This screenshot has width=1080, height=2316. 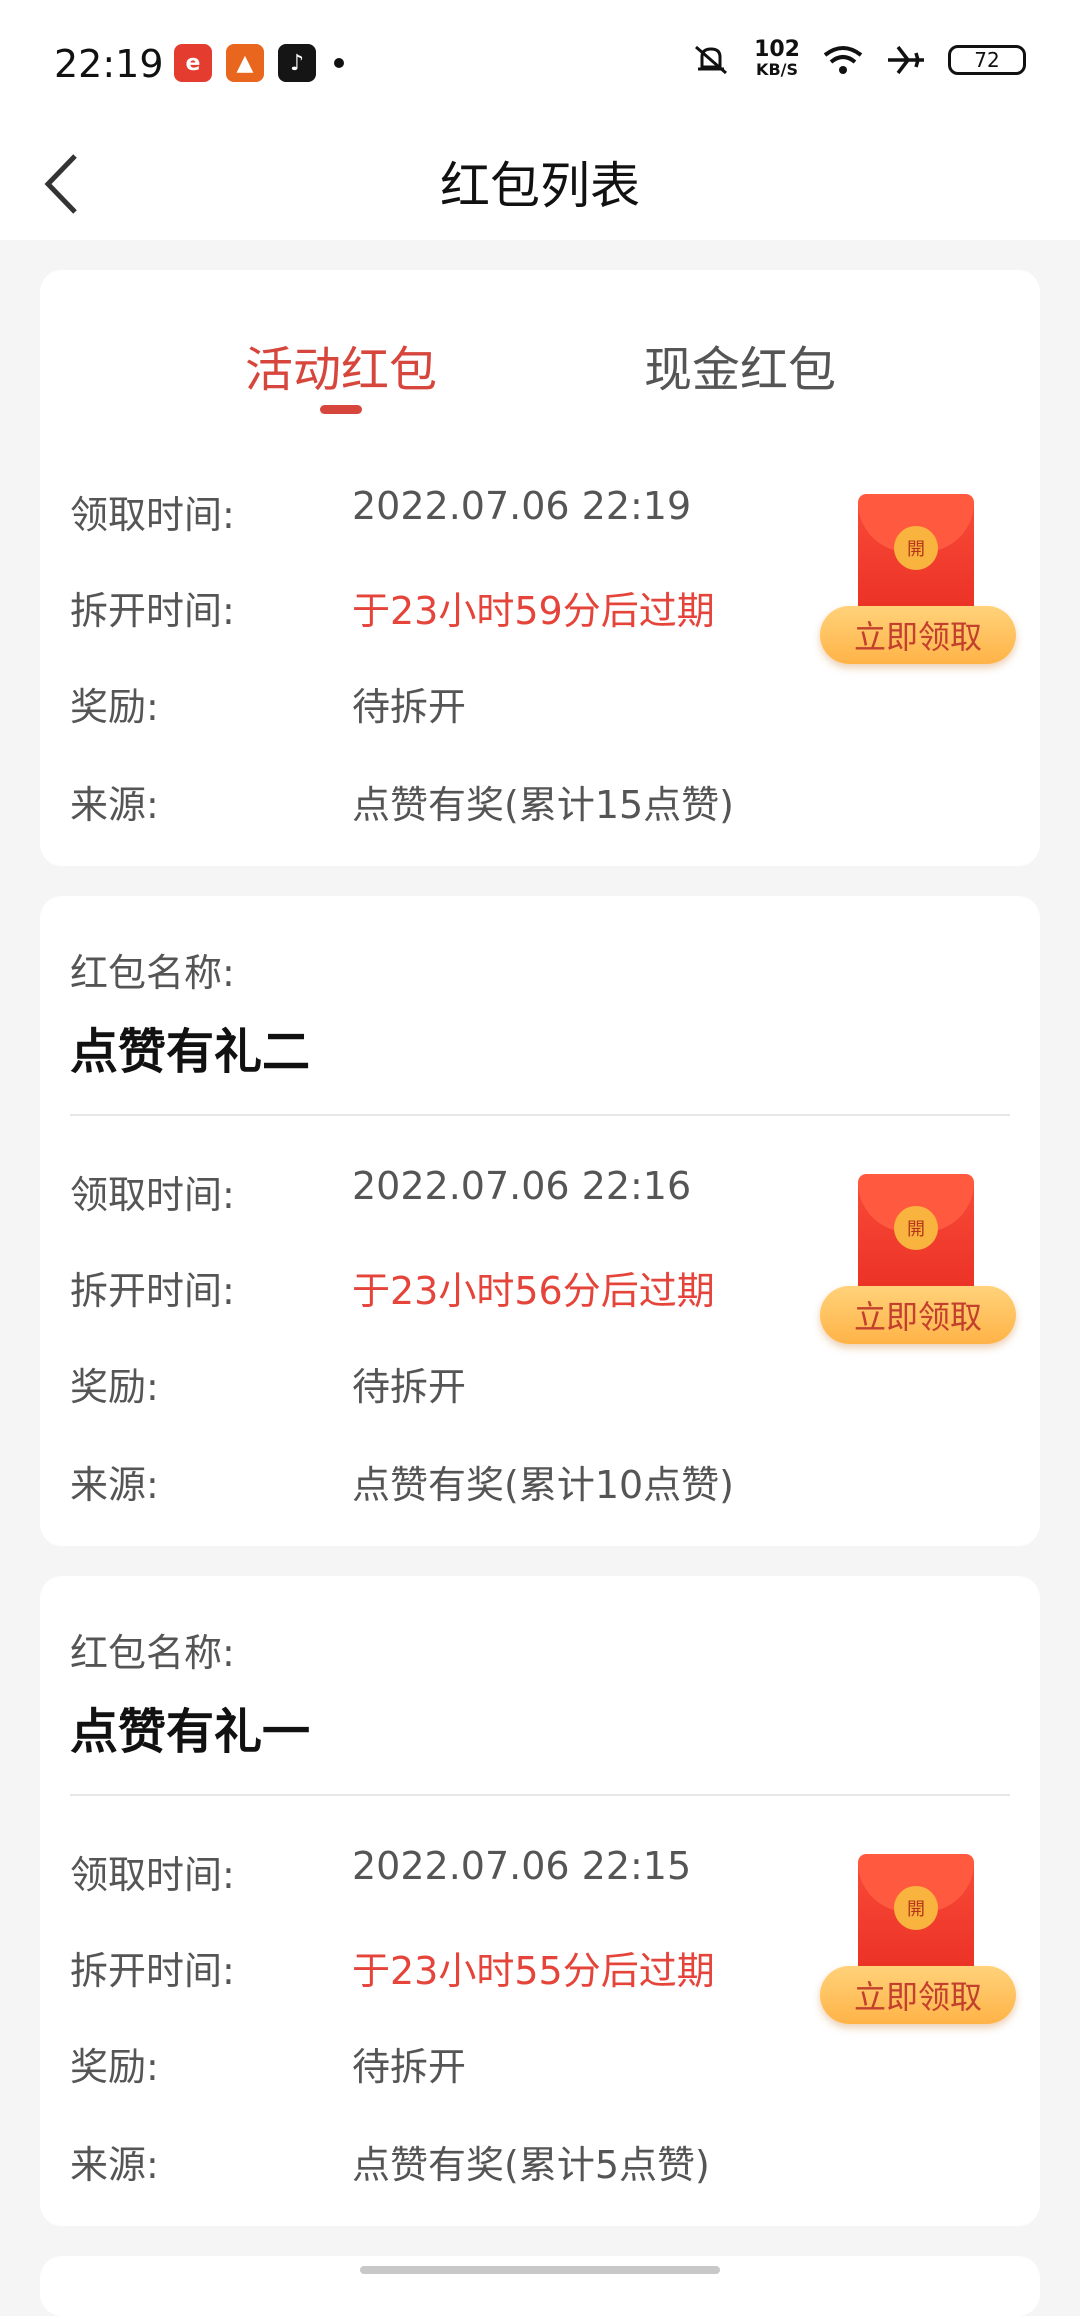 I want to click on tiktok-icon: ♪, so click(x=297, y=63).